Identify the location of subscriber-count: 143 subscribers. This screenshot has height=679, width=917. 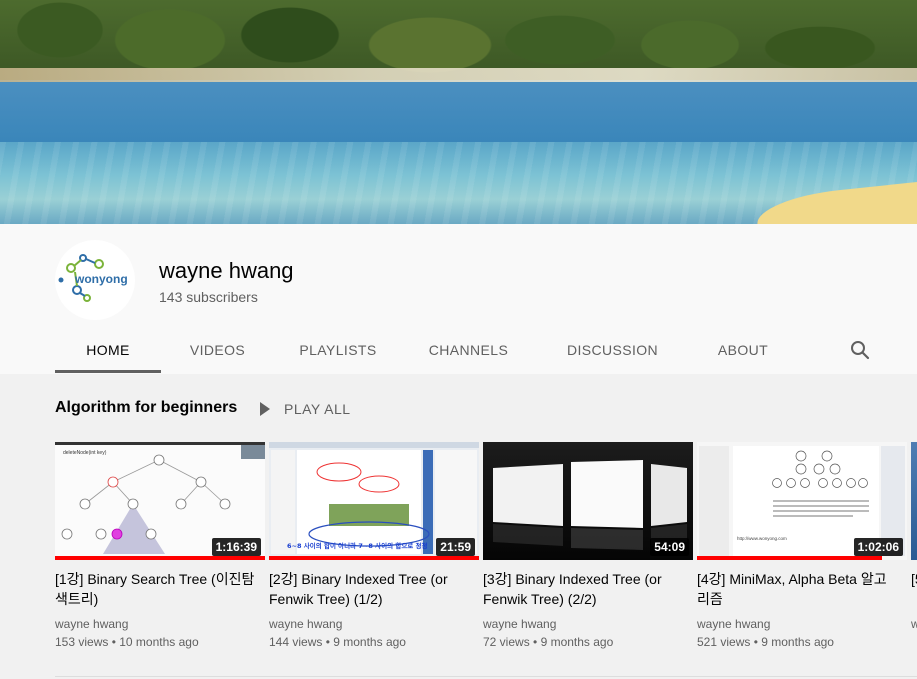
(208, 297).